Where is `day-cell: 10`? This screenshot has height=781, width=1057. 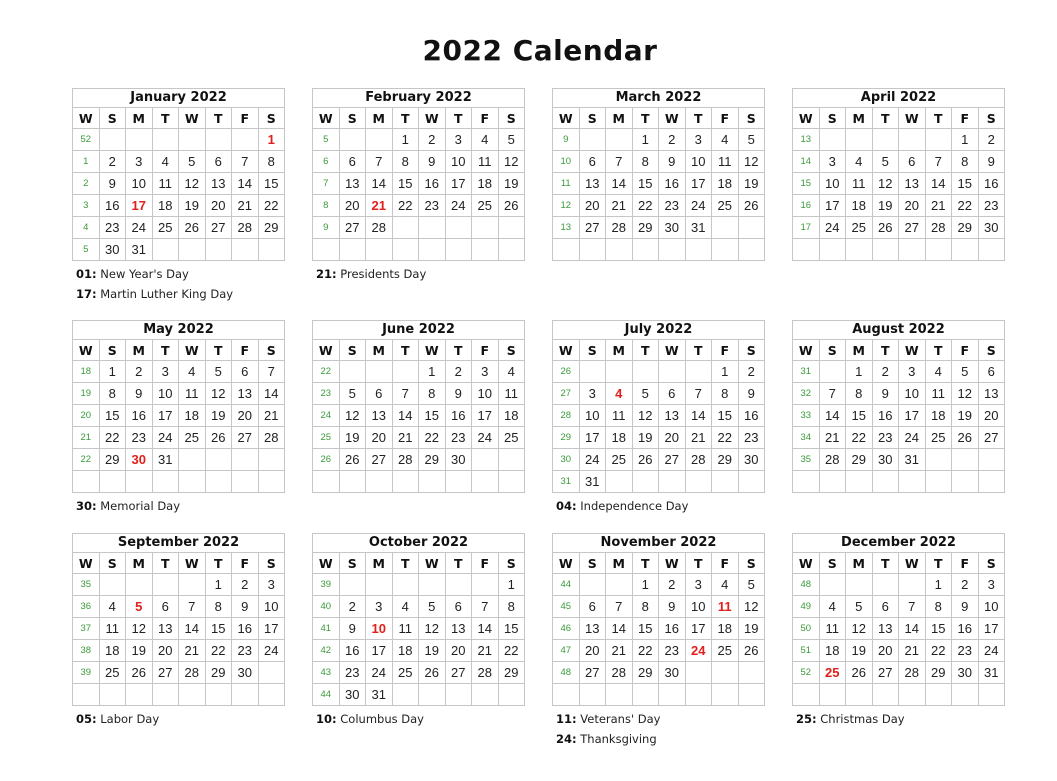 day-cell: 10 is located at coordinates (592, 415).